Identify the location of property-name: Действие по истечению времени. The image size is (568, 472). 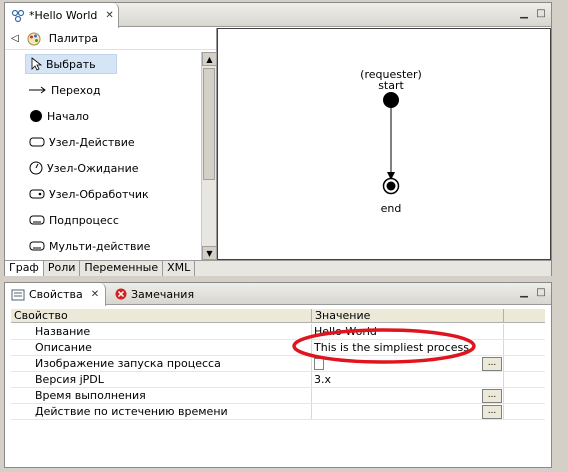
(131, 411).